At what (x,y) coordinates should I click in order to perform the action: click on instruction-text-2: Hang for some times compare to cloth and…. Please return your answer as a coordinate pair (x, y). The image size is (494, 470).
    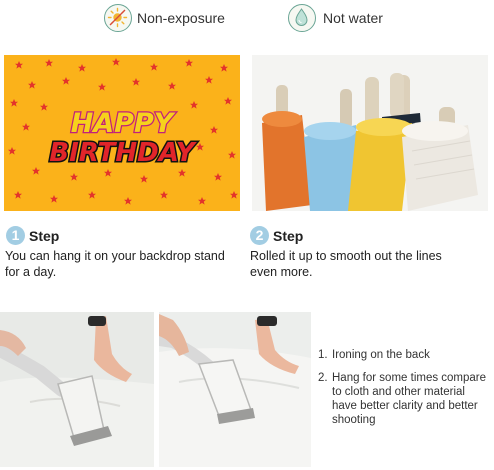
    Looking at the image, I should click on (409, 399).